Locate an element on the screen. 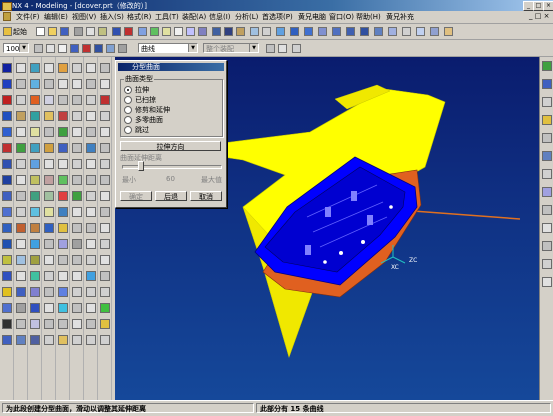  radio-skip: 跳过 is located at coordinates (136, 130).